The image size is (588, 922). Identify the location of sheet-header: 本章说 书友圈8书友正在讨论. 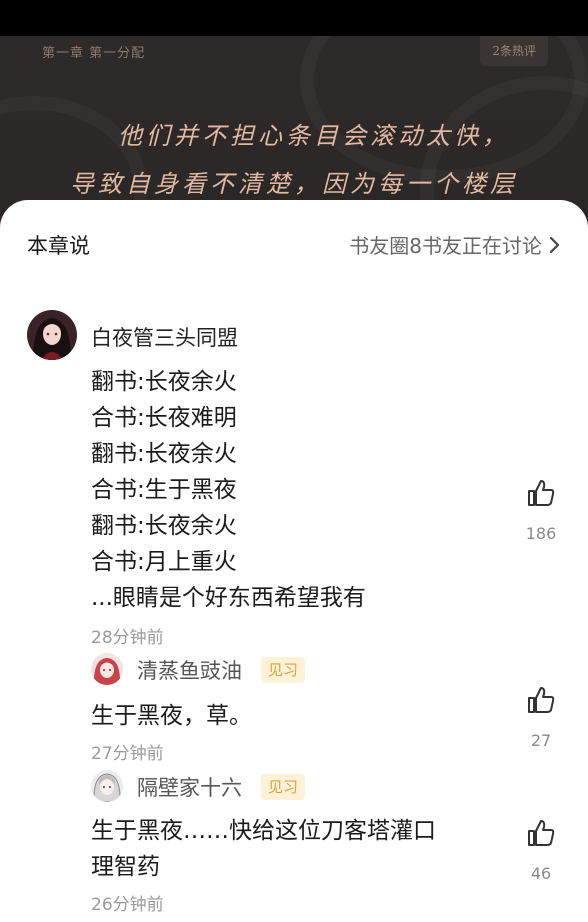
(294, 243).